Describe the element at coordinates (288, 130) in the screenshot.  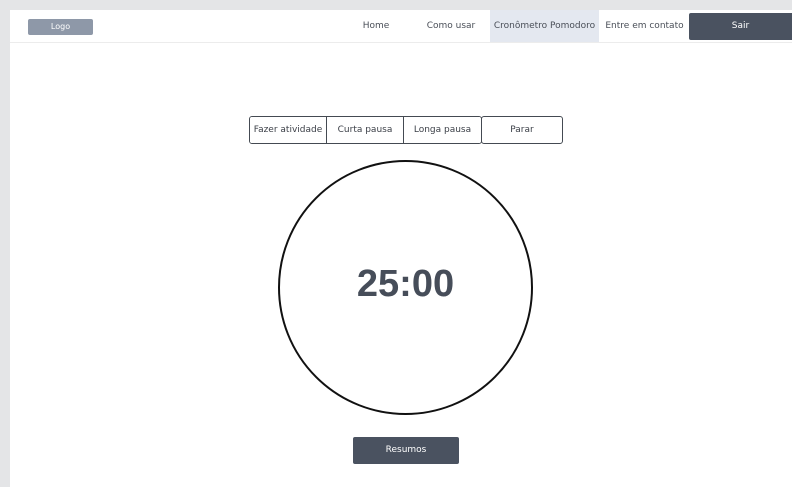
I see `mode-button-fazer-atividade: Fazer atividade` at that location.